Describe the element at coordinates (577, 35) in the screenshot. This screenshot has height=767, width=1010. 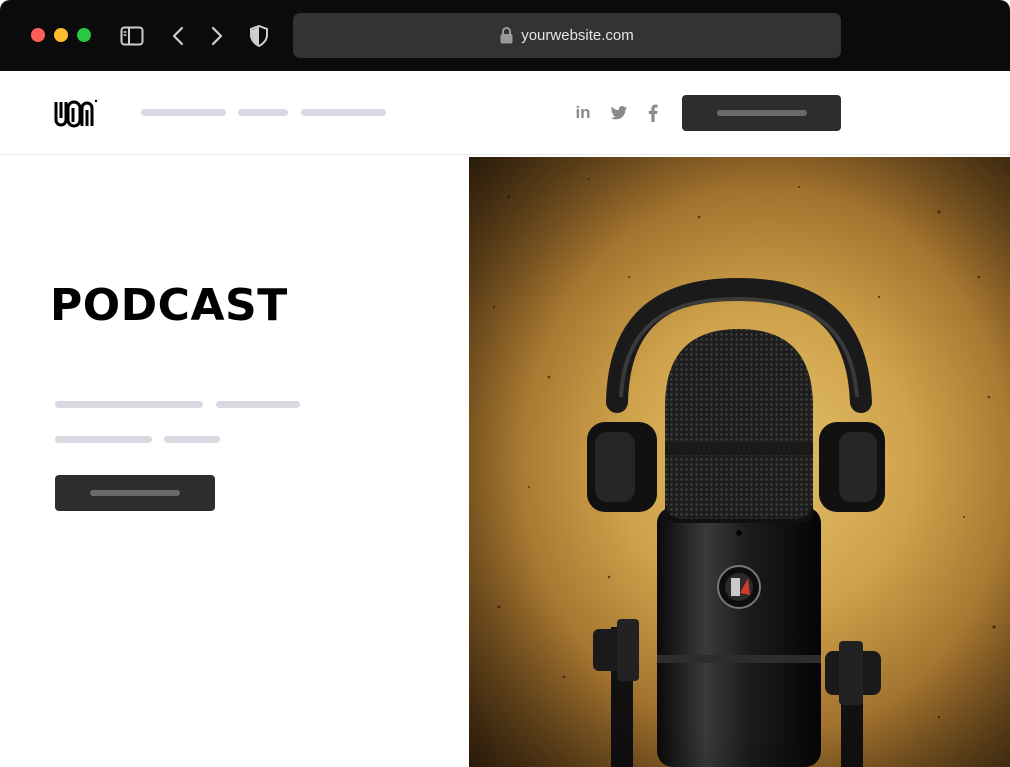
I see `url-text: yourwebsite.com` at that location.